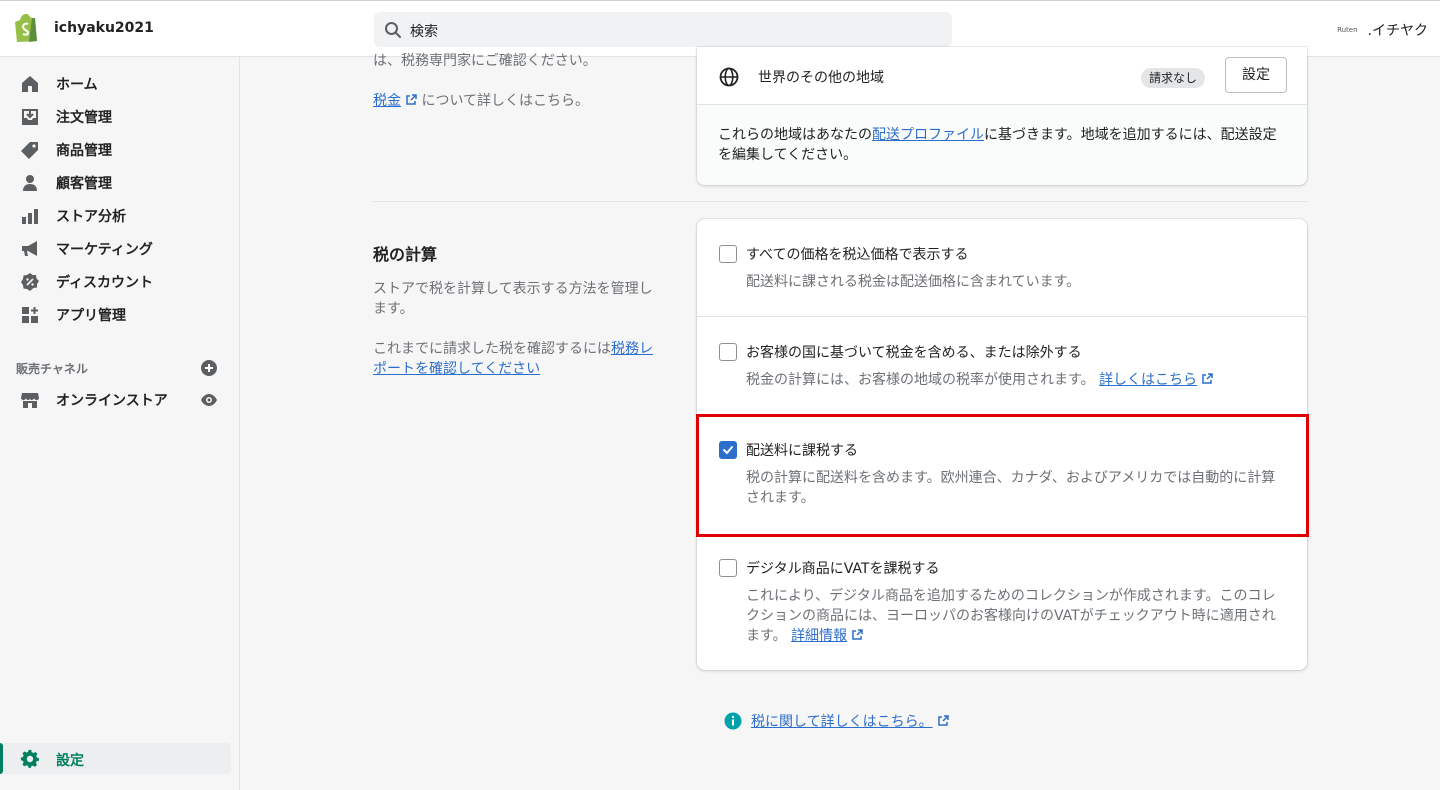 The height and width of the screenshot is (790, 1440). I want to click on apps-icon, so click(30, 315).